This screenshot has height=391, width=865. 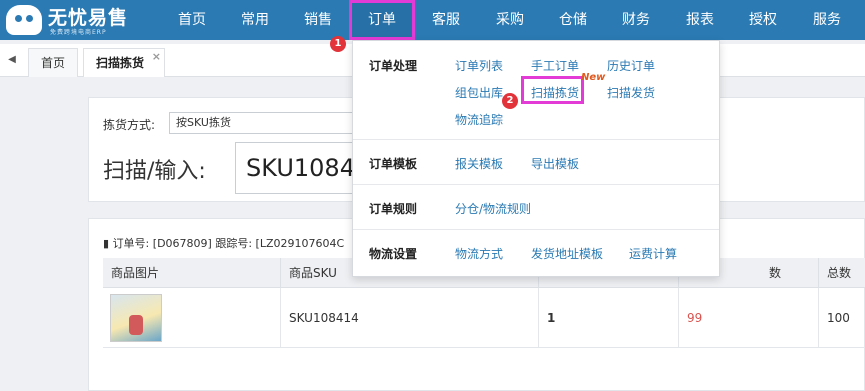 What do you see at coordinates (255, 20) in the screenshot?
I see `nav-common: 常用` at bounding box center [255, 20].